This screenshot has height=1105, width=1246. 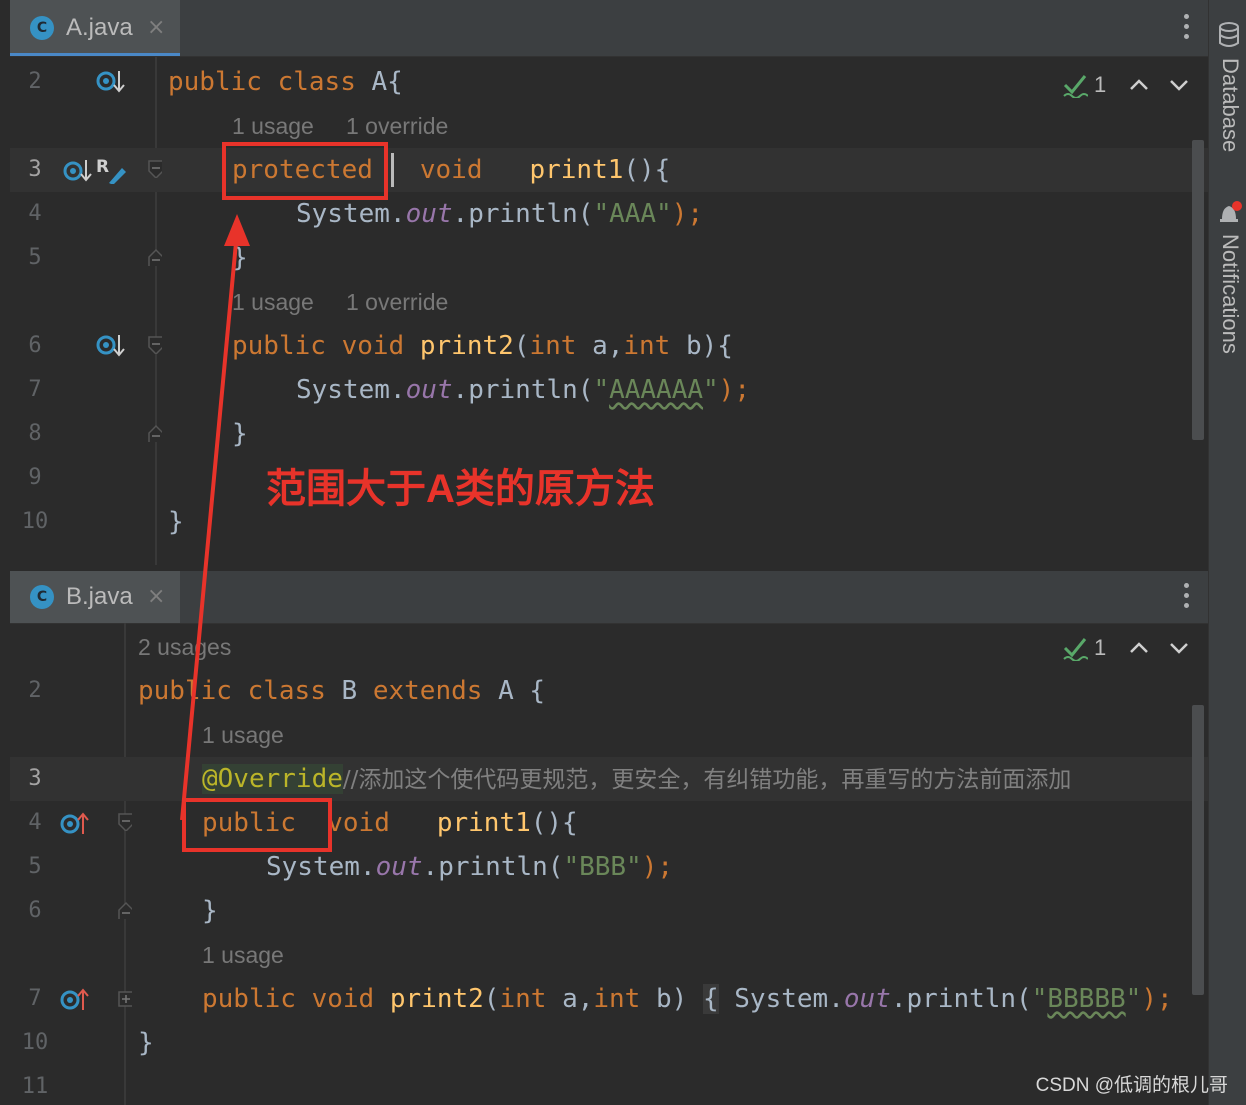 What do you see at coordinates (1231, 211) in the screenshot?
I see `notifications-bell-icon` at bounding box center [1231, 211].